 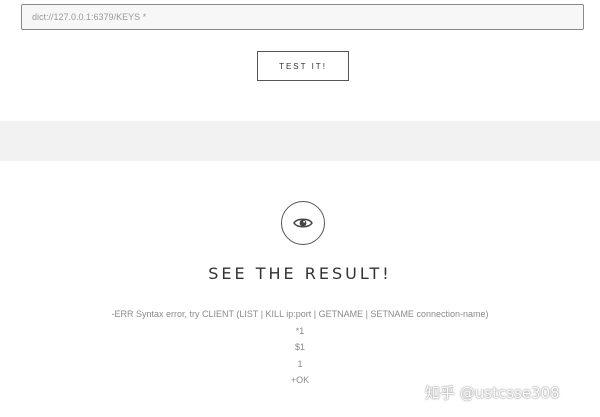 What do you see at coordinates (300, 141) in the screenshot?
I see `section-divider-band` at bounding box center [300, 141].